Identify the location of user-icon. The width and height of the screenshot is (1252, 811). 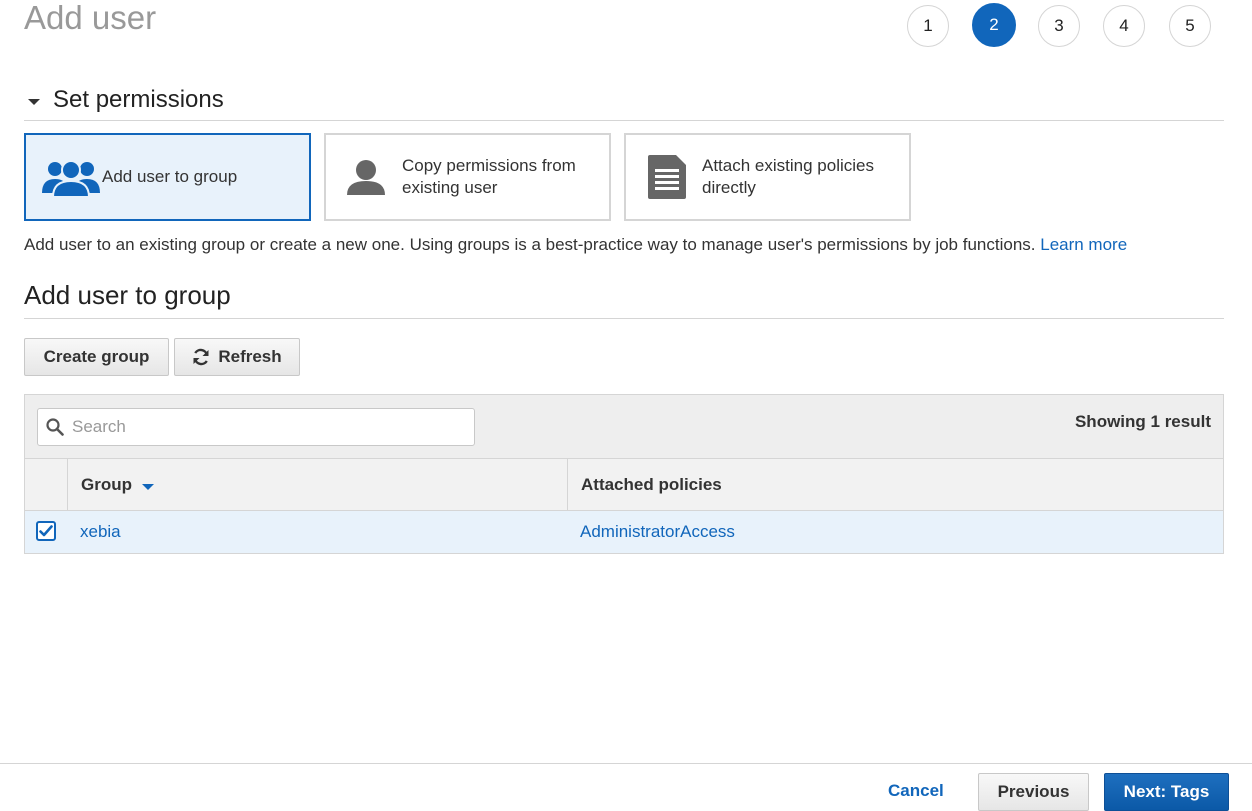
(366, 177).